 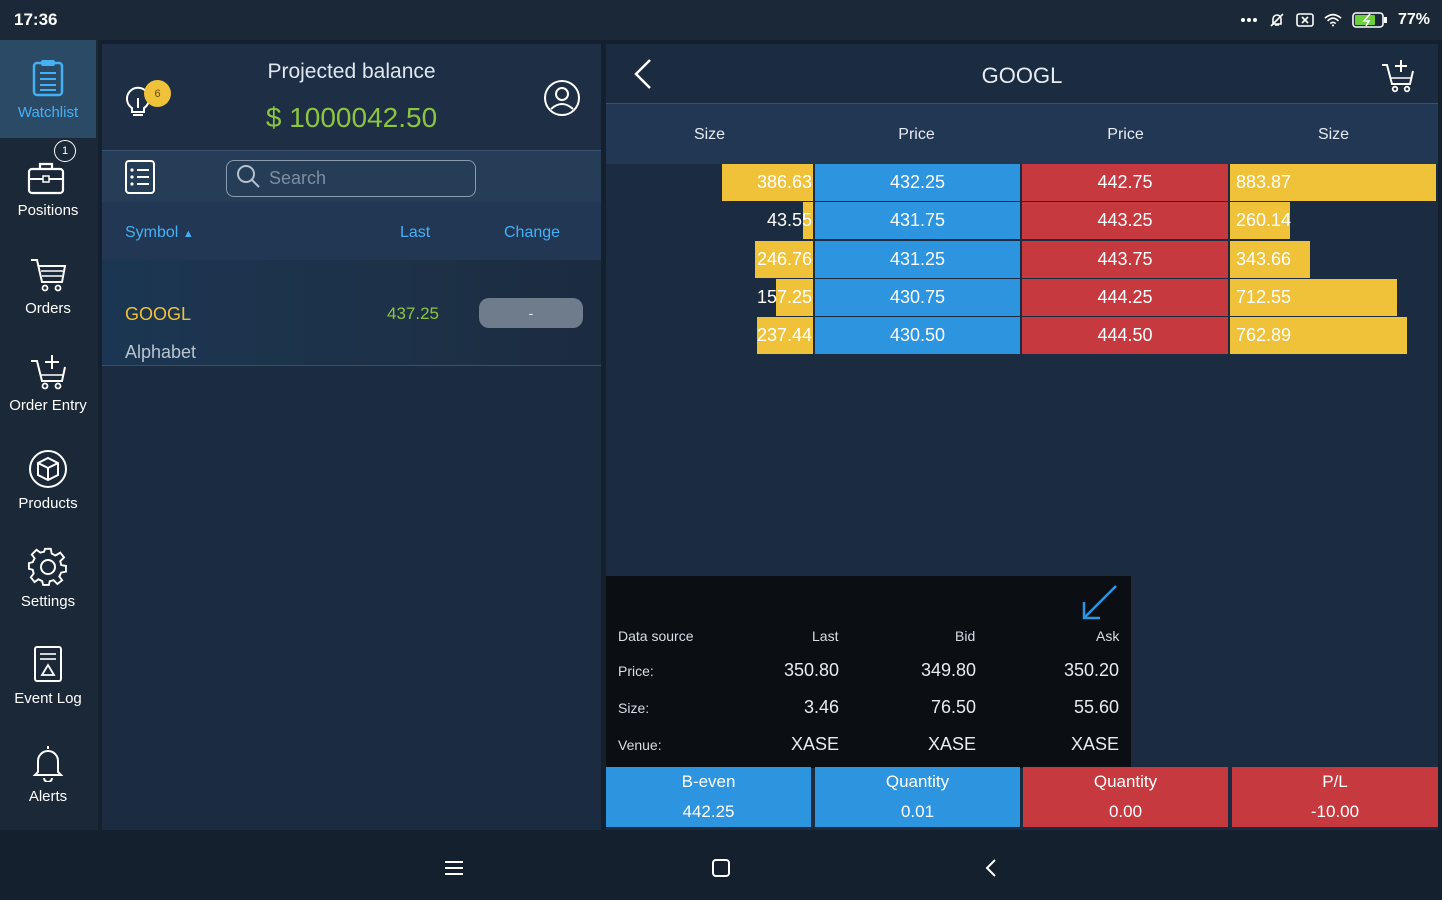 I want to click on bid-size-header: Size, so click(x=709, y=134).